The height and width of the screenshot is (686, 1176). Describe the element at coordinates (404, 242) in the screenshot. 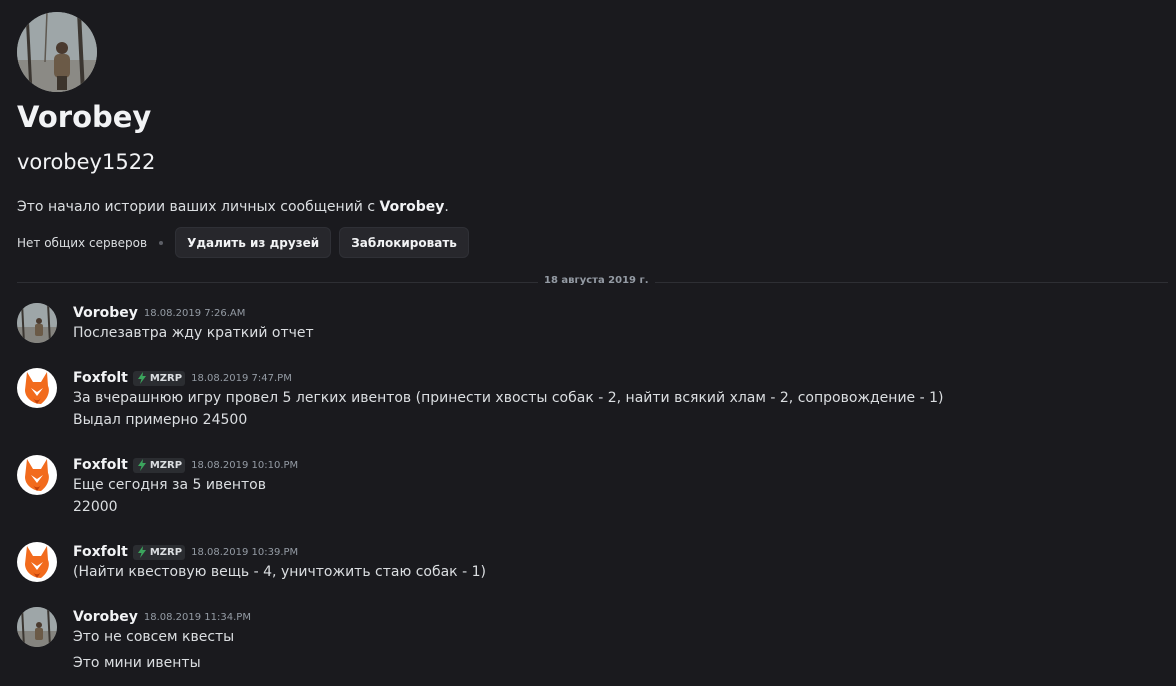

I see `block-button: Заблокировать` at that location.